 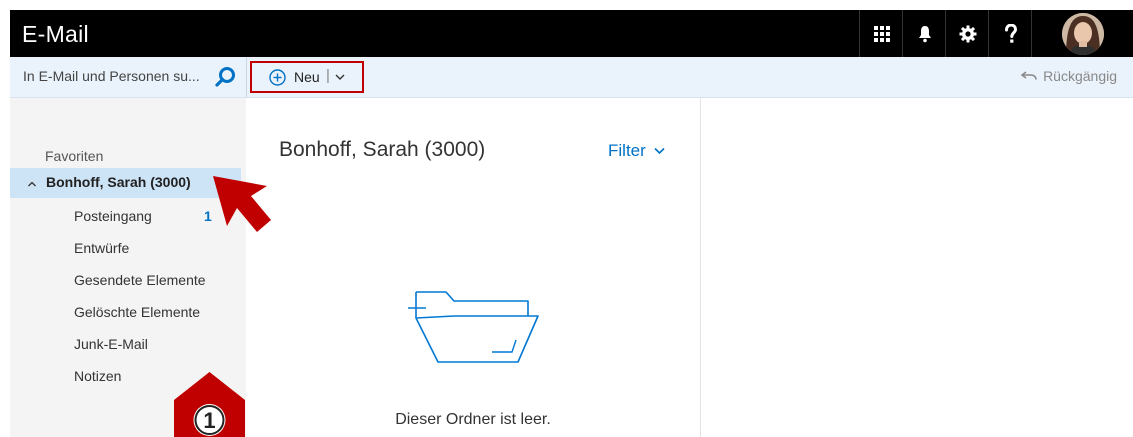 I want to click on app-title: E-Mail, so click(x=55, y=34).